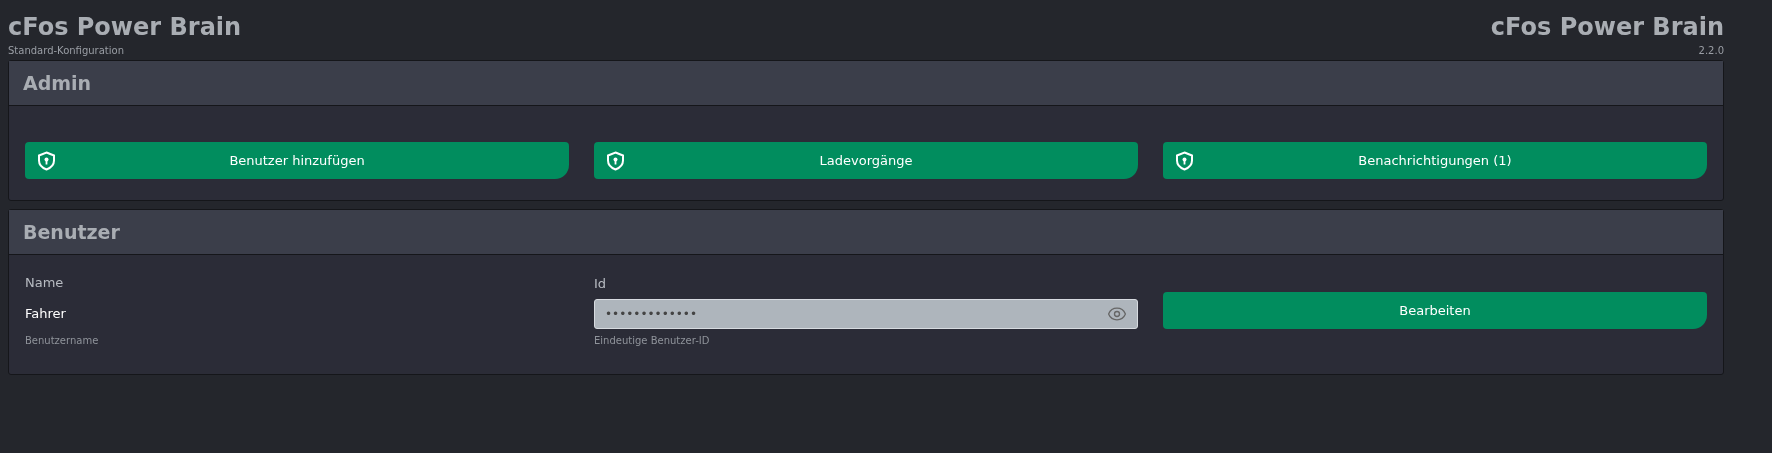  What do you see at coordinates (125, 27) in the screenshot?
I see `app-title: cFos Power Brain` at bounding box center [125, 27].